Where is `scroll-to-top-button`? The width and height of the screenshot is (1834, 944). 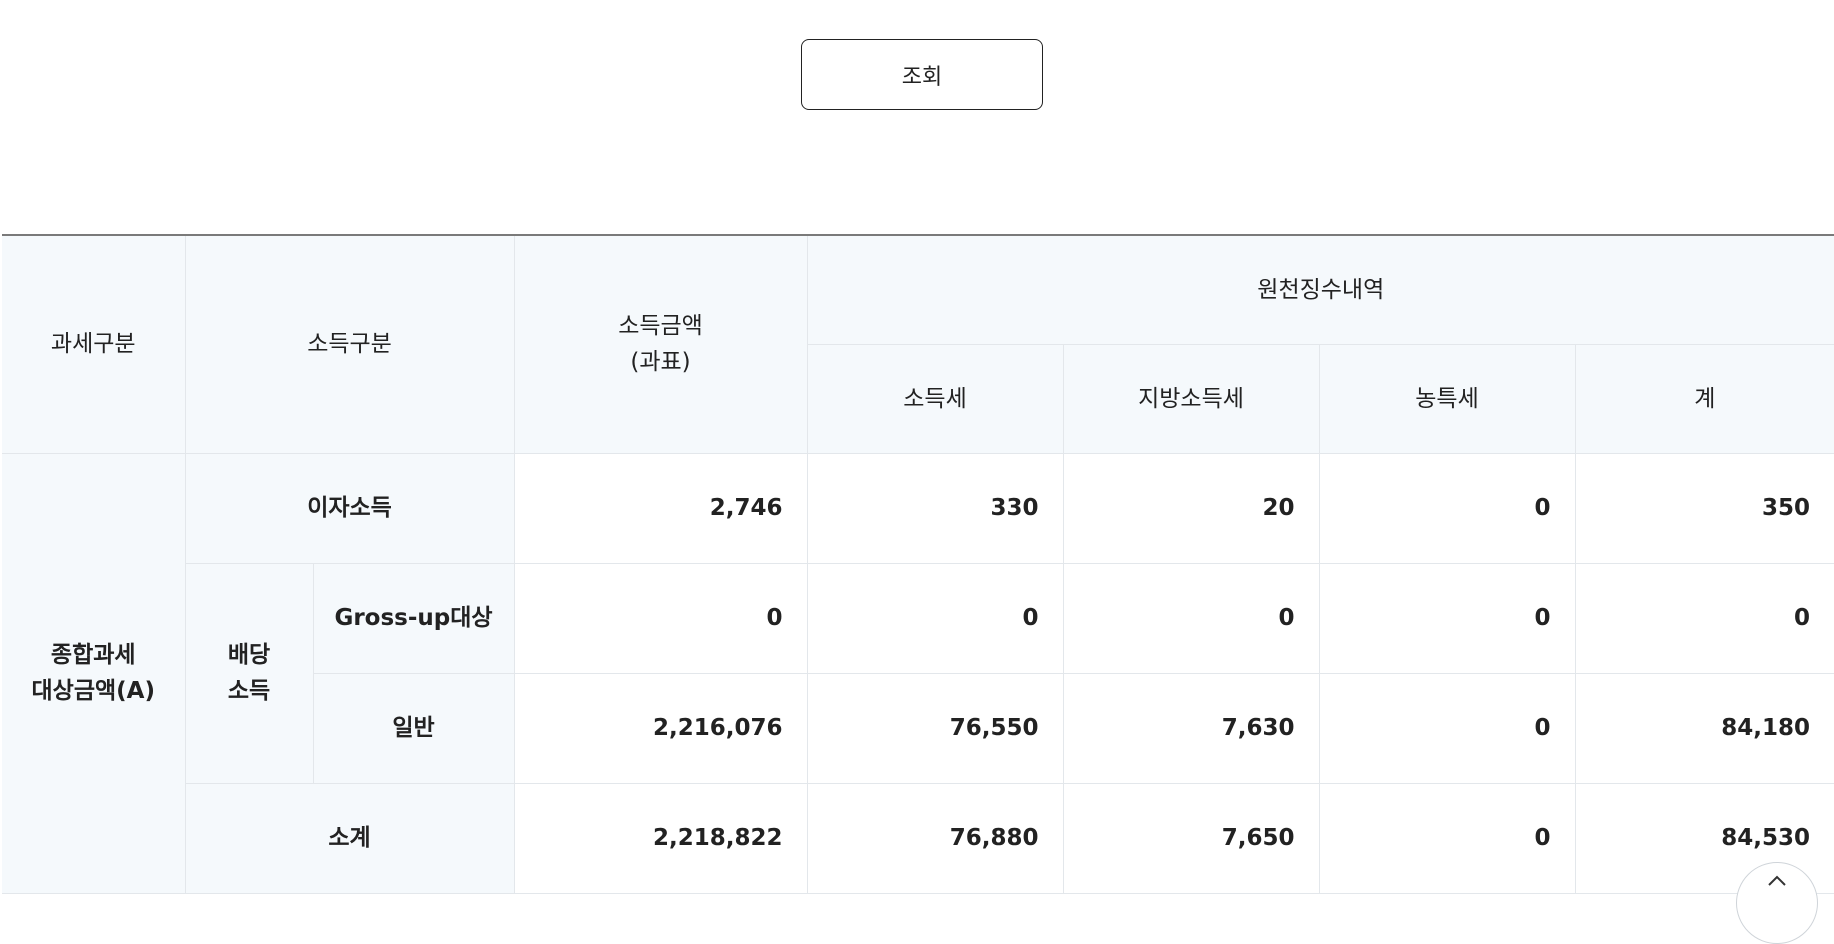 scroll-to-top-button is located at coordinates (1777, 903).